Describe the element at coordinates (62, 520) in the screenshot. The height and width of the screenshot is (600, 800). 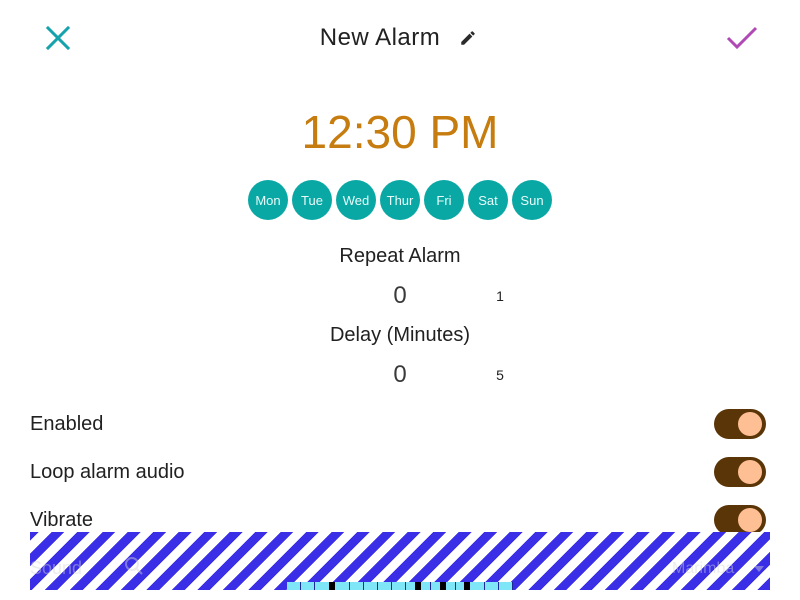
I see `vibrate-label: Vibrate` at that location.